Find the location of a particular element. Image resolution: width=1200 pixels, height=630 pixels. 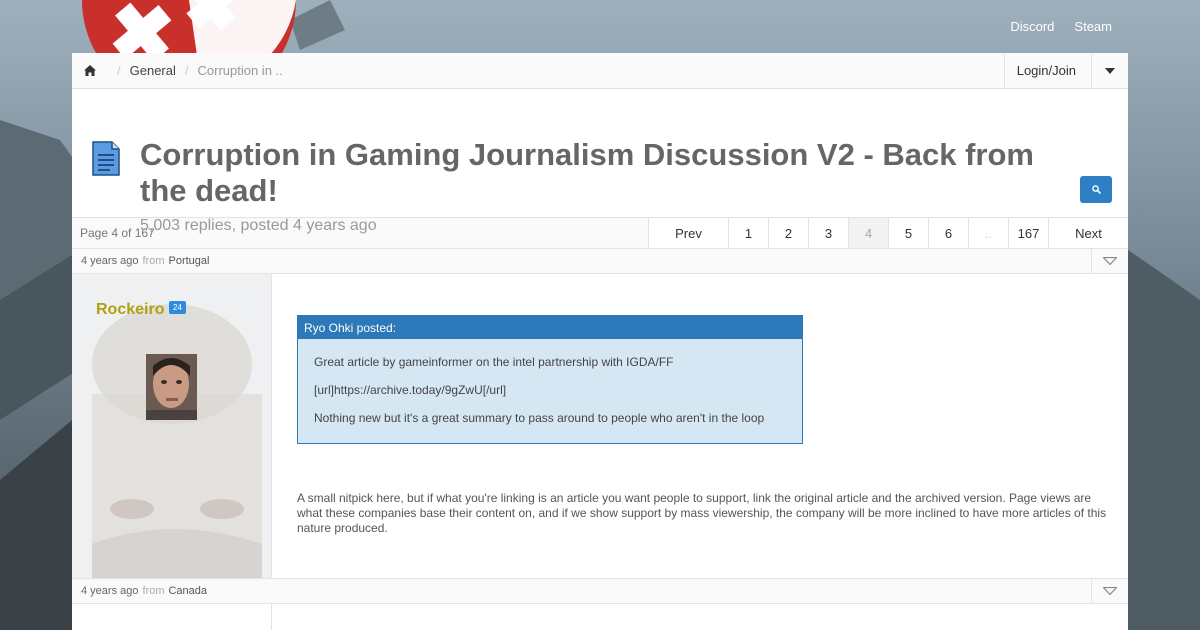

breadcrumb: / General / Corruption in .. Login/Join is located at coordinates (600, 71).